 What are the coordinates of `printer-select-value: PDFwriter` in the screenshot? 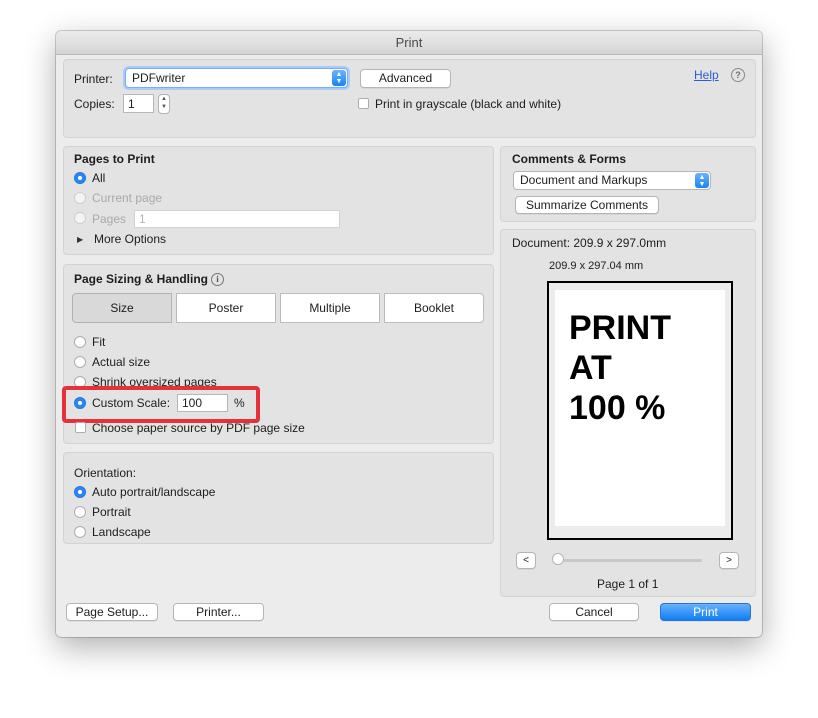 It's located at (159, 78).